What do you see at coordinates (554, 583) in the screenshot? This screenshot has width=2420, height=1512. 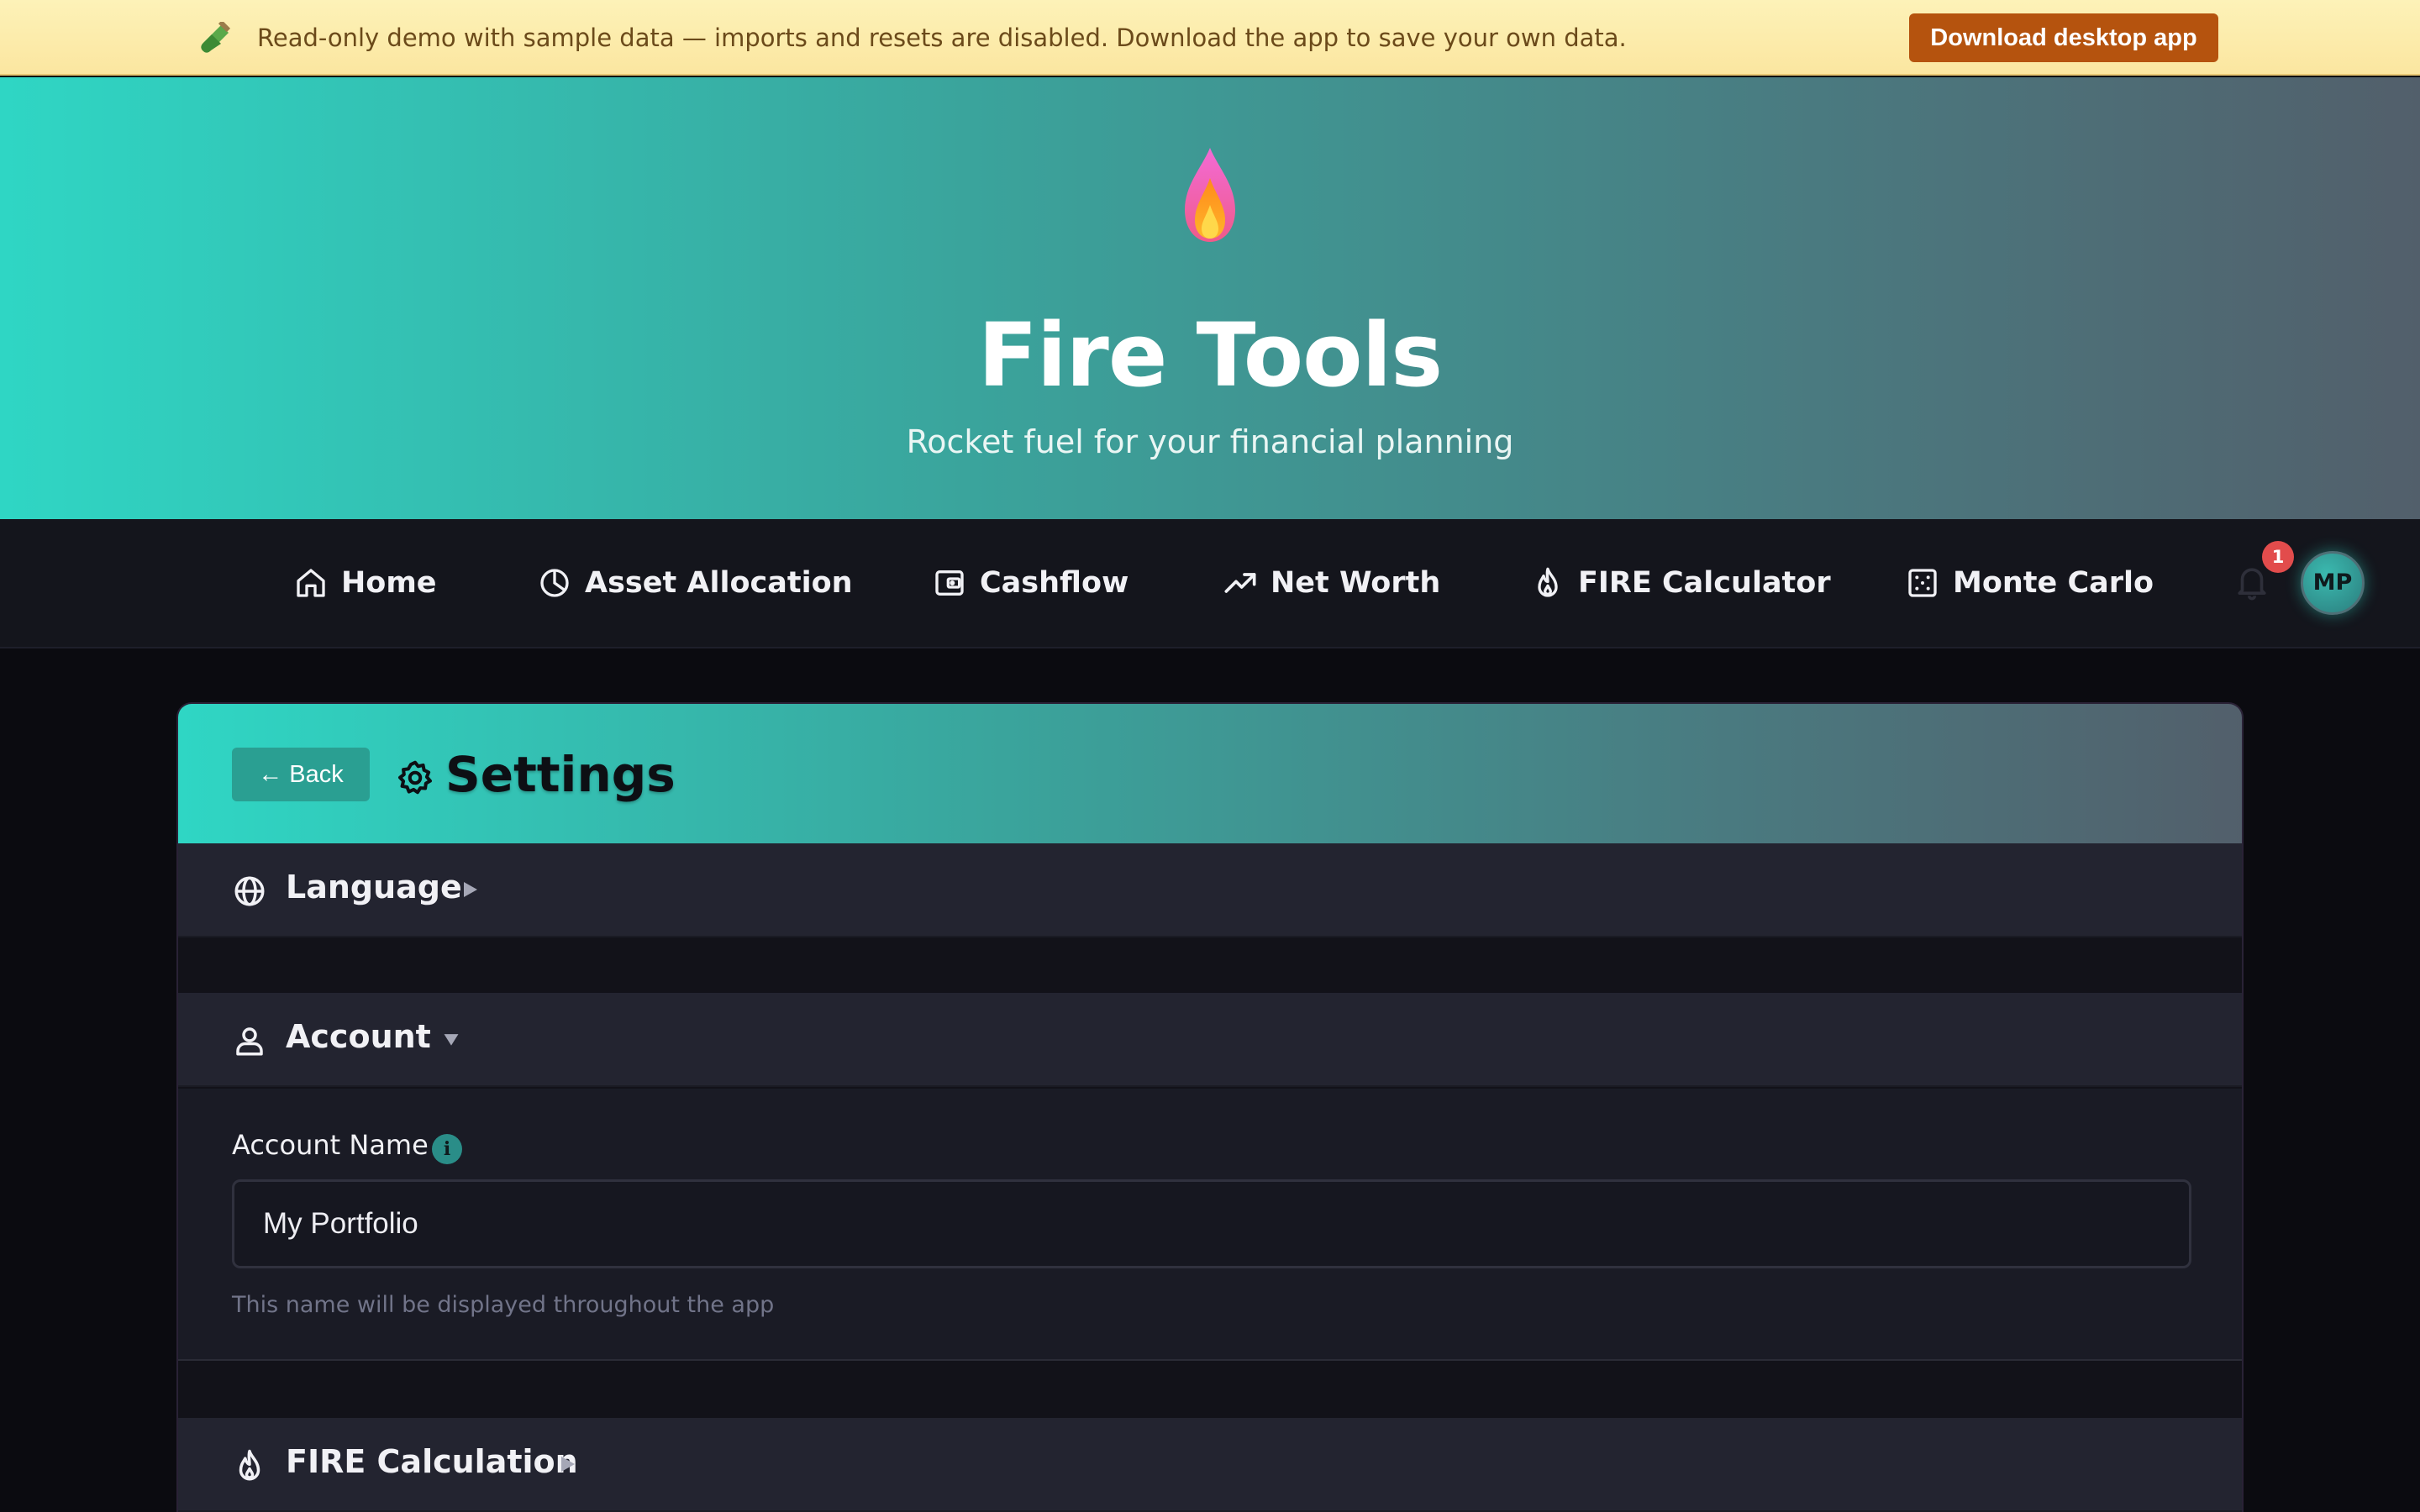 I see `pie-chart-icon` at bounding box center [554, 583].